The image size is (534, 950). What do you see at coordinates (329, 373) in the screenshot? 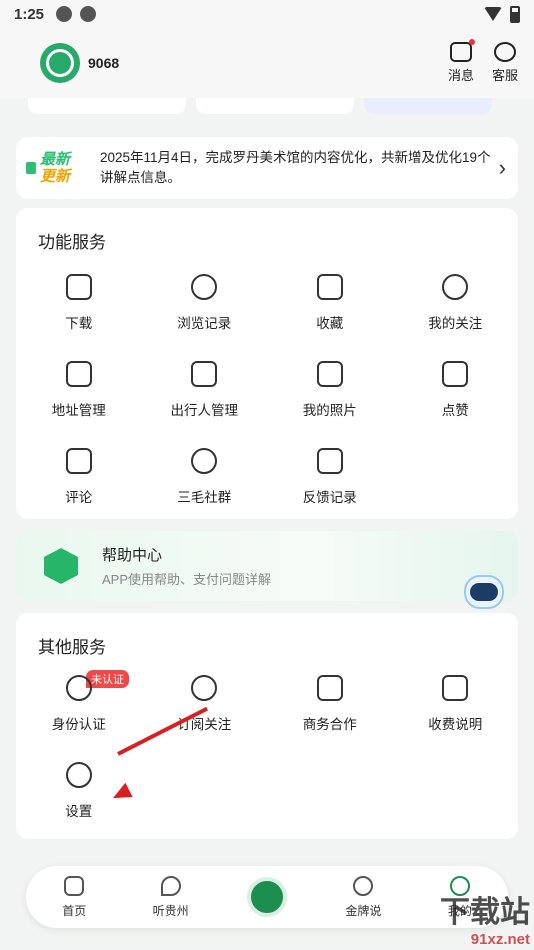
I see `photo-icon` at bounding box center [329, 373].